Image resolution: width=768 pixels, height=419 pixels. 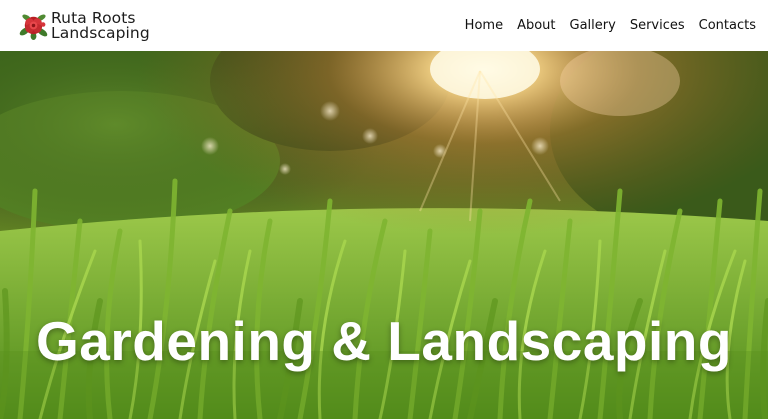 What do you see at coordinates (536, 25) in the screenshot?
I see `nav-about: About` at bounding box center [536, 25].